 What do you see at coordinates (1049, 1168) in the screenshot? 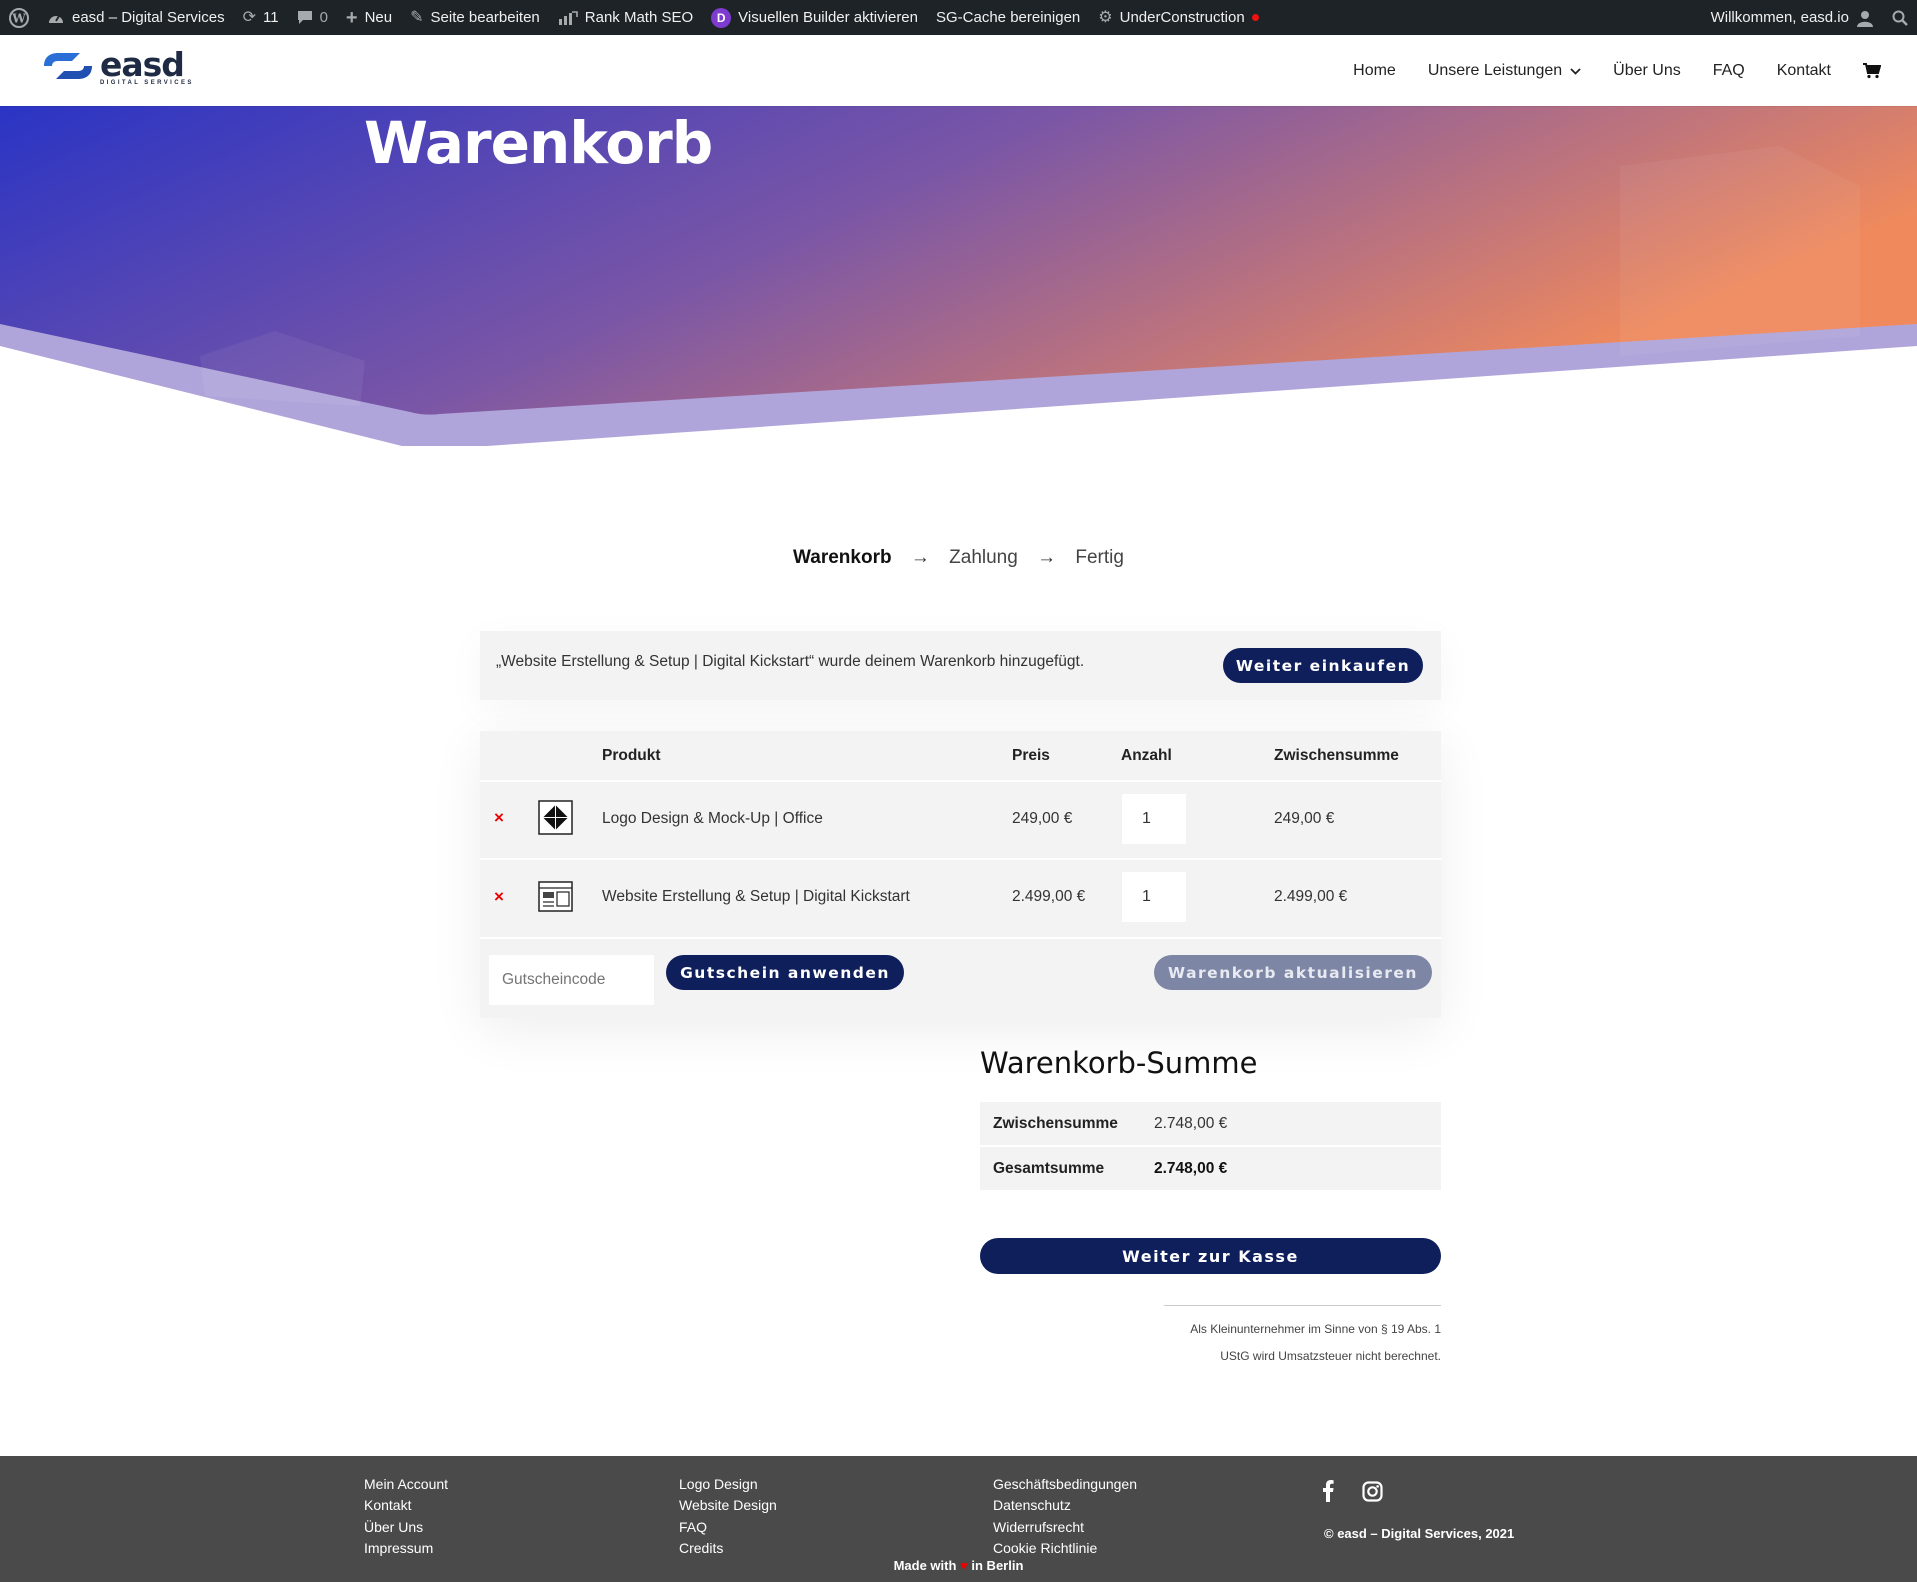
I see `total-label: Gesamtsumme` at bounding box center [1049, 1168].